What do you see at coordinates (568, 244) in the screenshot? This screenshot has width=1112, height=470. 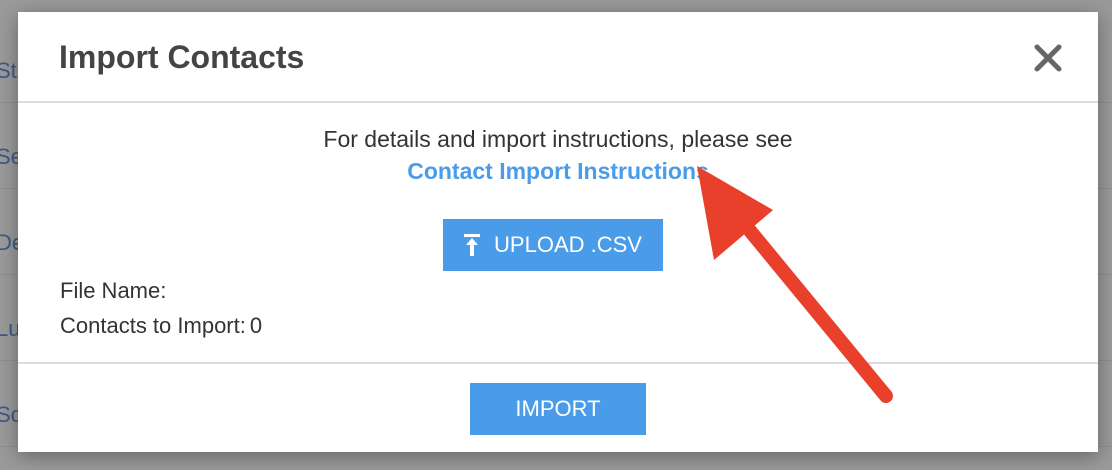 I see `upload-csv-label: UPLOAD .CSV` at bounding box center [568, 244].